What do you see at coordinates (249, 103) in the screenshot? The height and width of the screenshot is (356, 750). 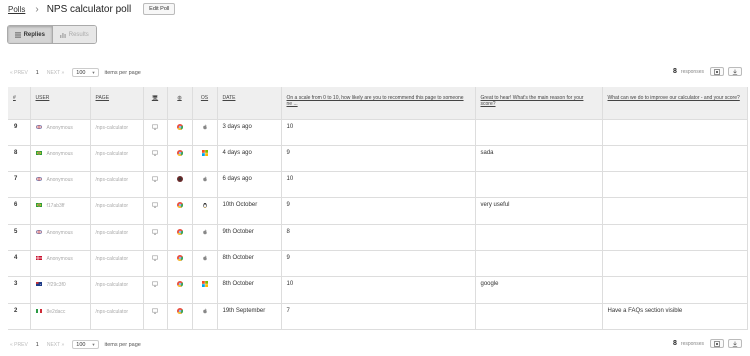 I see `col-date-header: DATE` at bounding box center [249, 103].